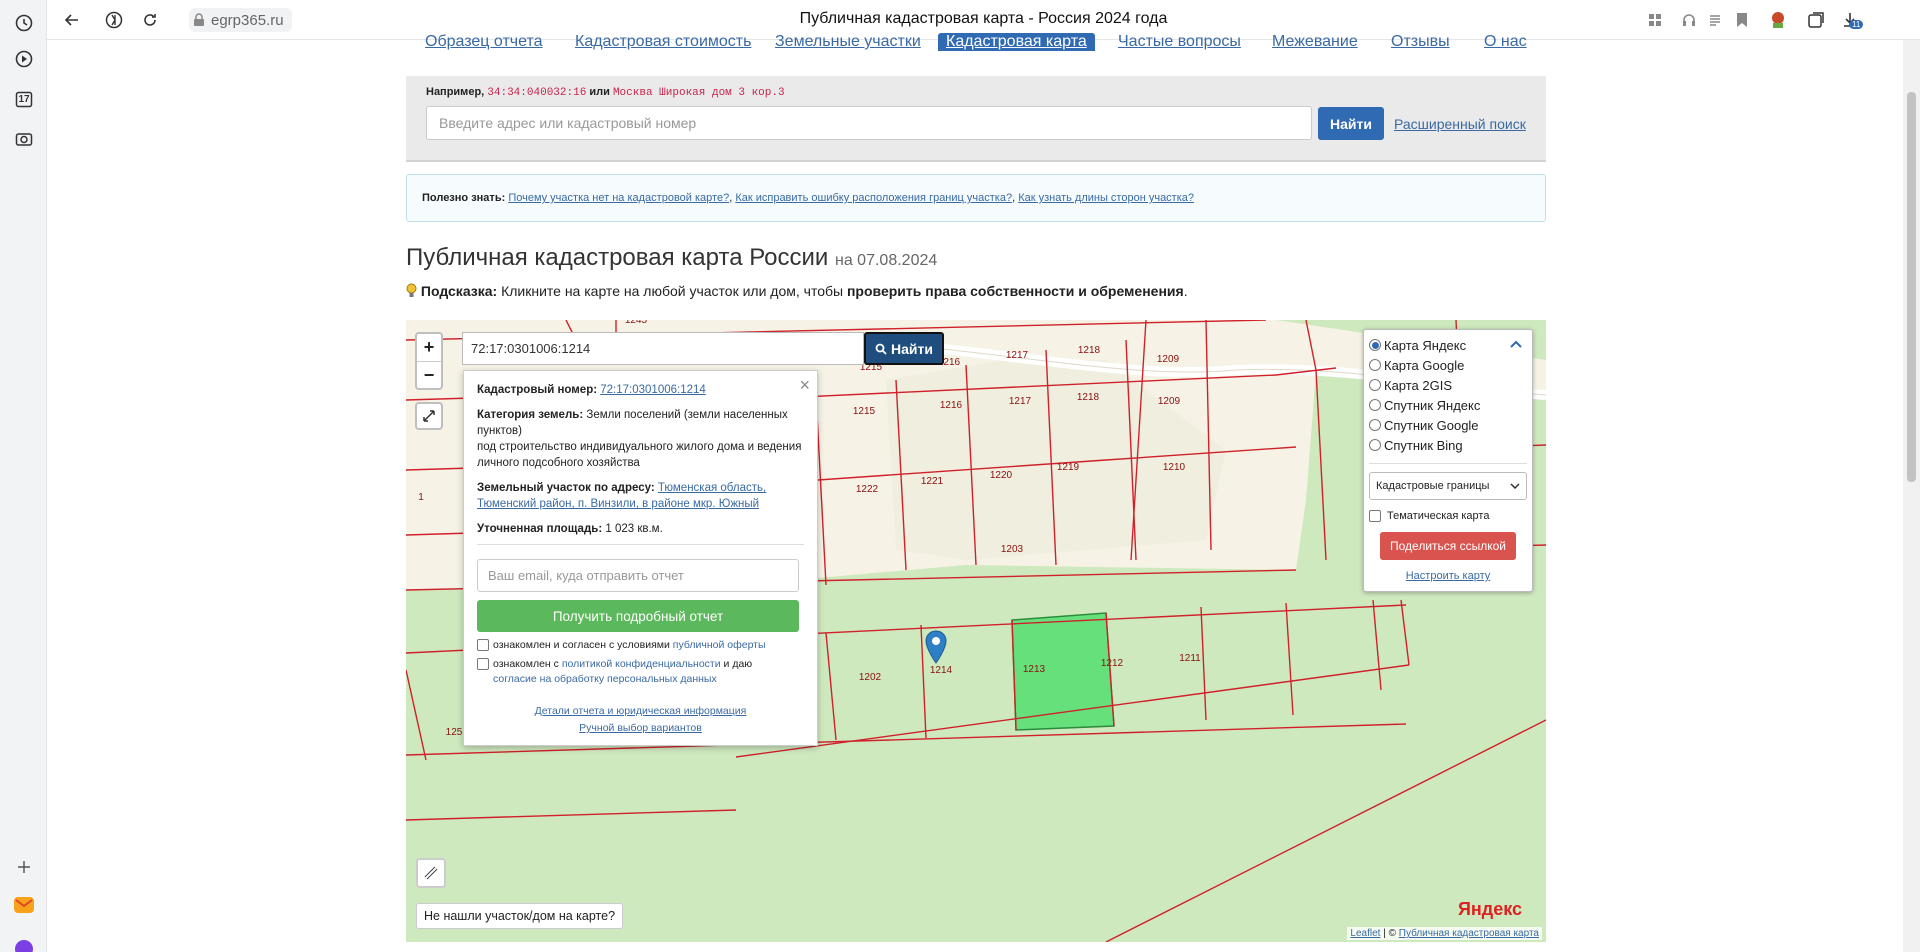 Image resolution: width=1920 pixels, height=952 pixels. I want to click on nav-surveying: Межевание, so click(1315, 42).